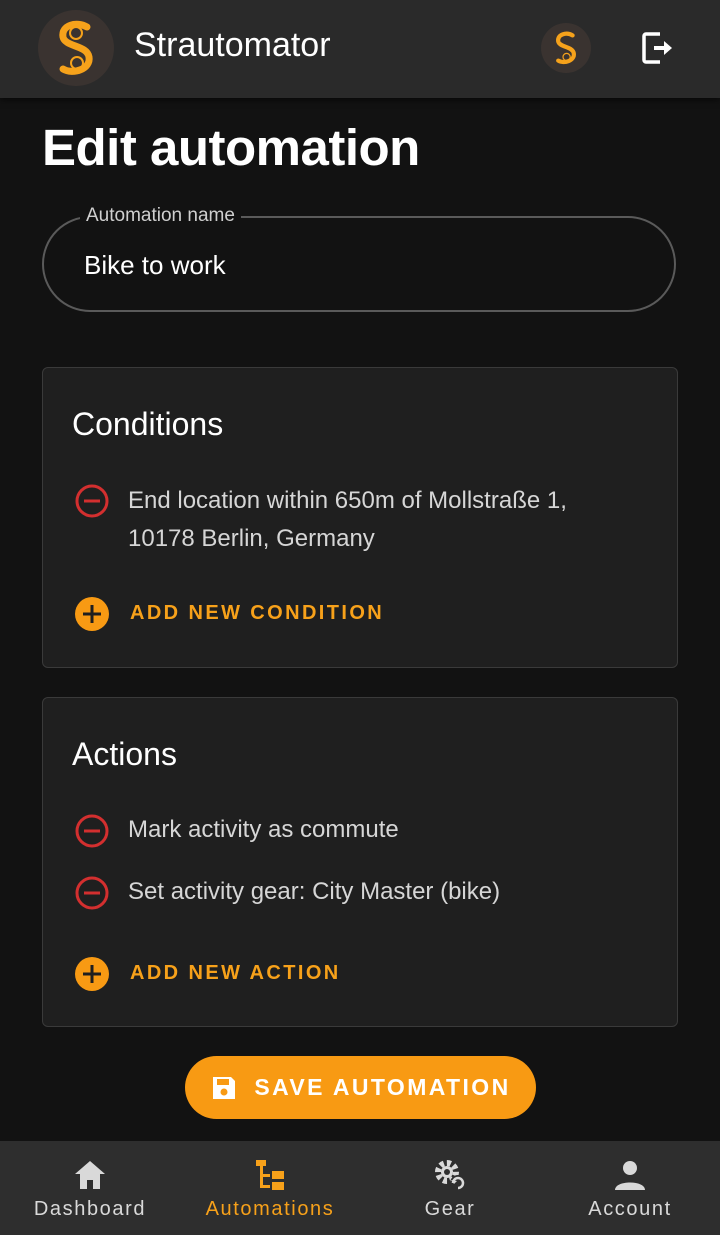 This screenshot has width=720, height=1235. Describe the element at coordinates (76, 48) in the screenshot. I see `app-logo-icon` at that location.